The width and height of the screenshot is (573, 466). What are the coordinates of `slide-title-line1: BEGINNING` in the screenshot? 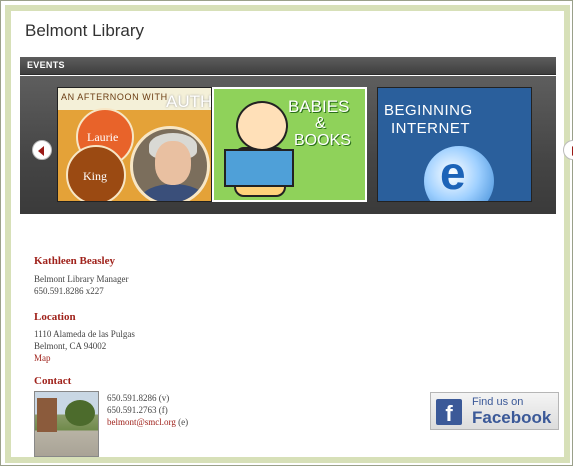 It's located at (428, 110).